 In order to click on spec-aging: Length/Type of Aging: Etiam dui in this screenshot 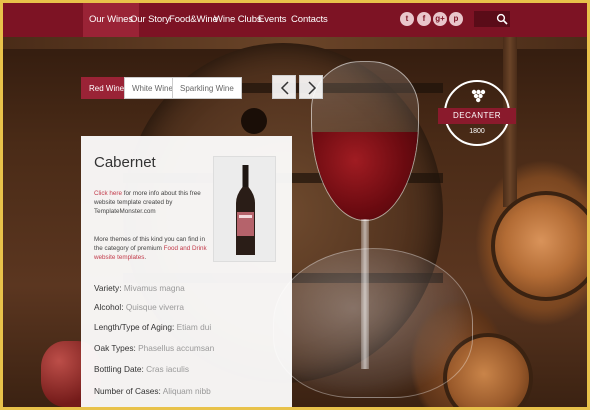, I will do `click(152, 327)`.